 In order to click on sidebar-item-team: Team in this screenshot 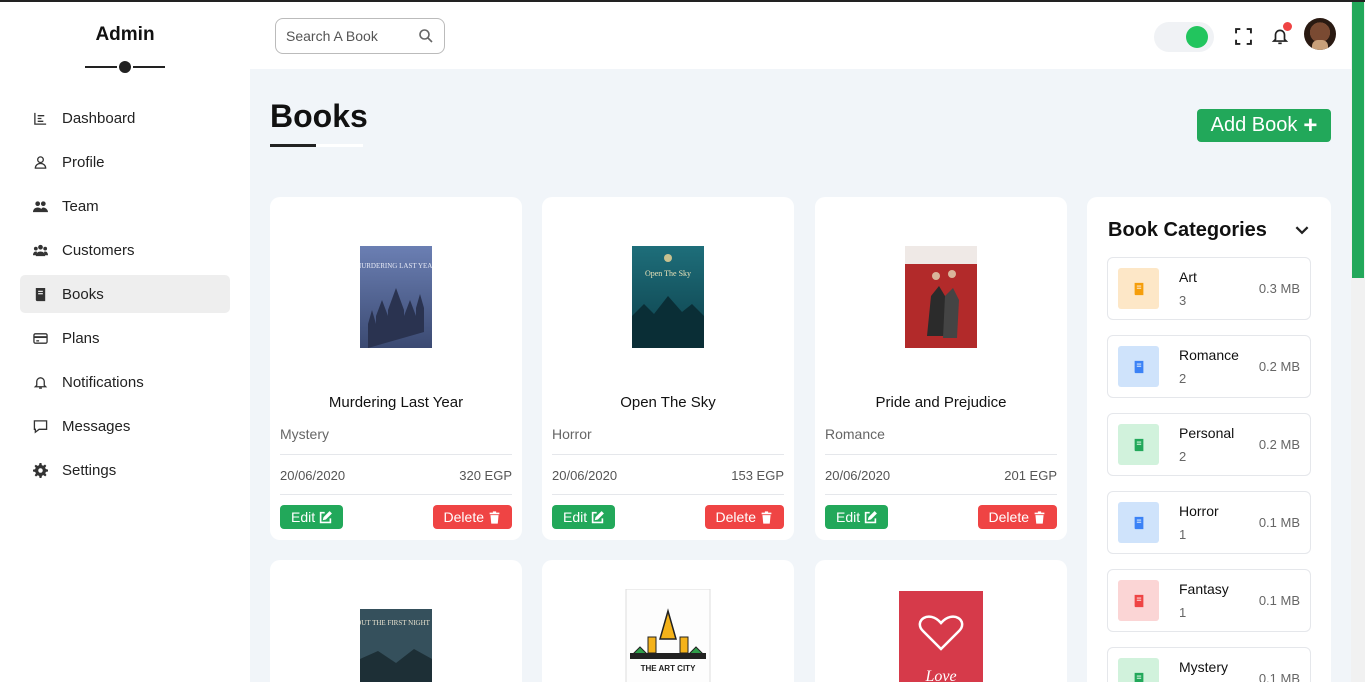, I will do `click(125, 206)`.